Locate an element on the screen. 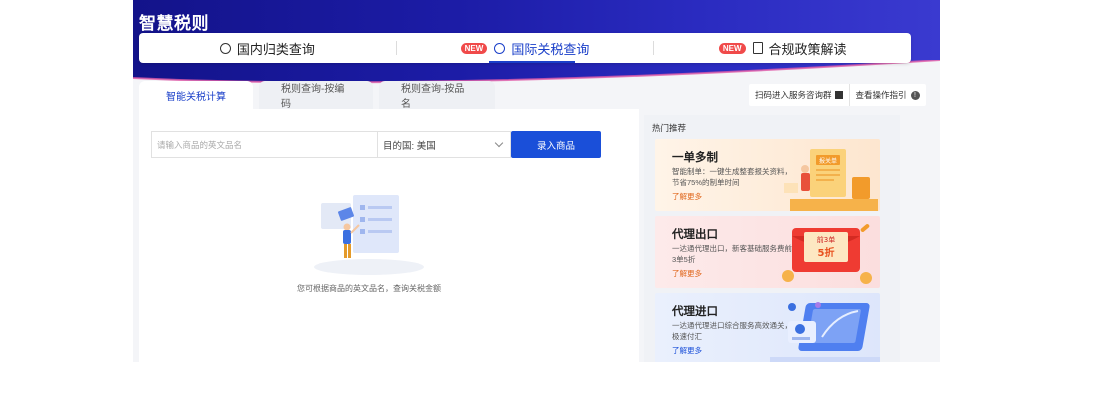  top-navigation: 国内归类查询 NEW 国际关税查询 NEW 合规政策解读 is located at coordinates (525, 48).